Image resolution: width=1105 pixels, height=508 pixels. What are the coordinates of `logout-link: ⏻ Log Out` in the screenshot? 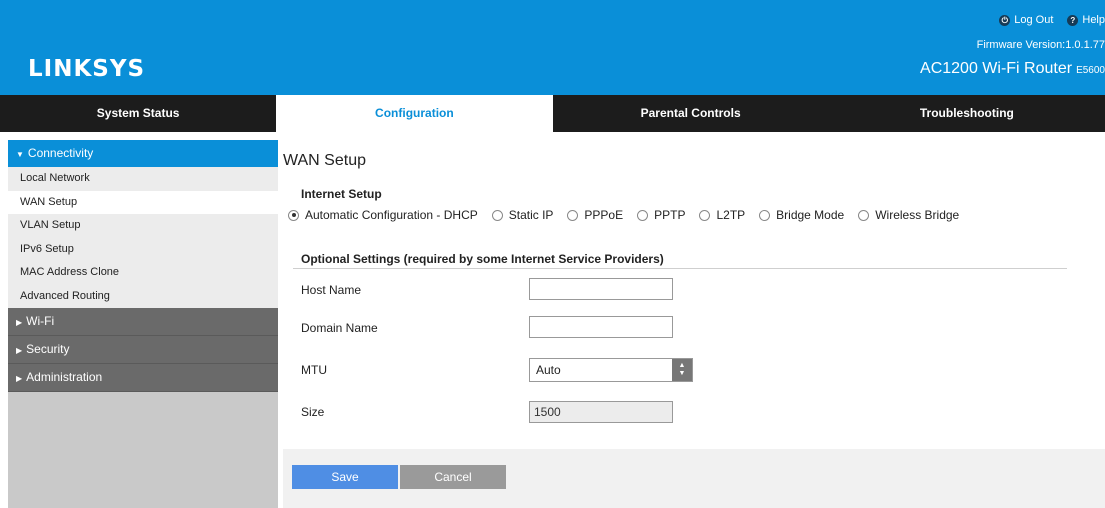 It's located at (1026, 20).